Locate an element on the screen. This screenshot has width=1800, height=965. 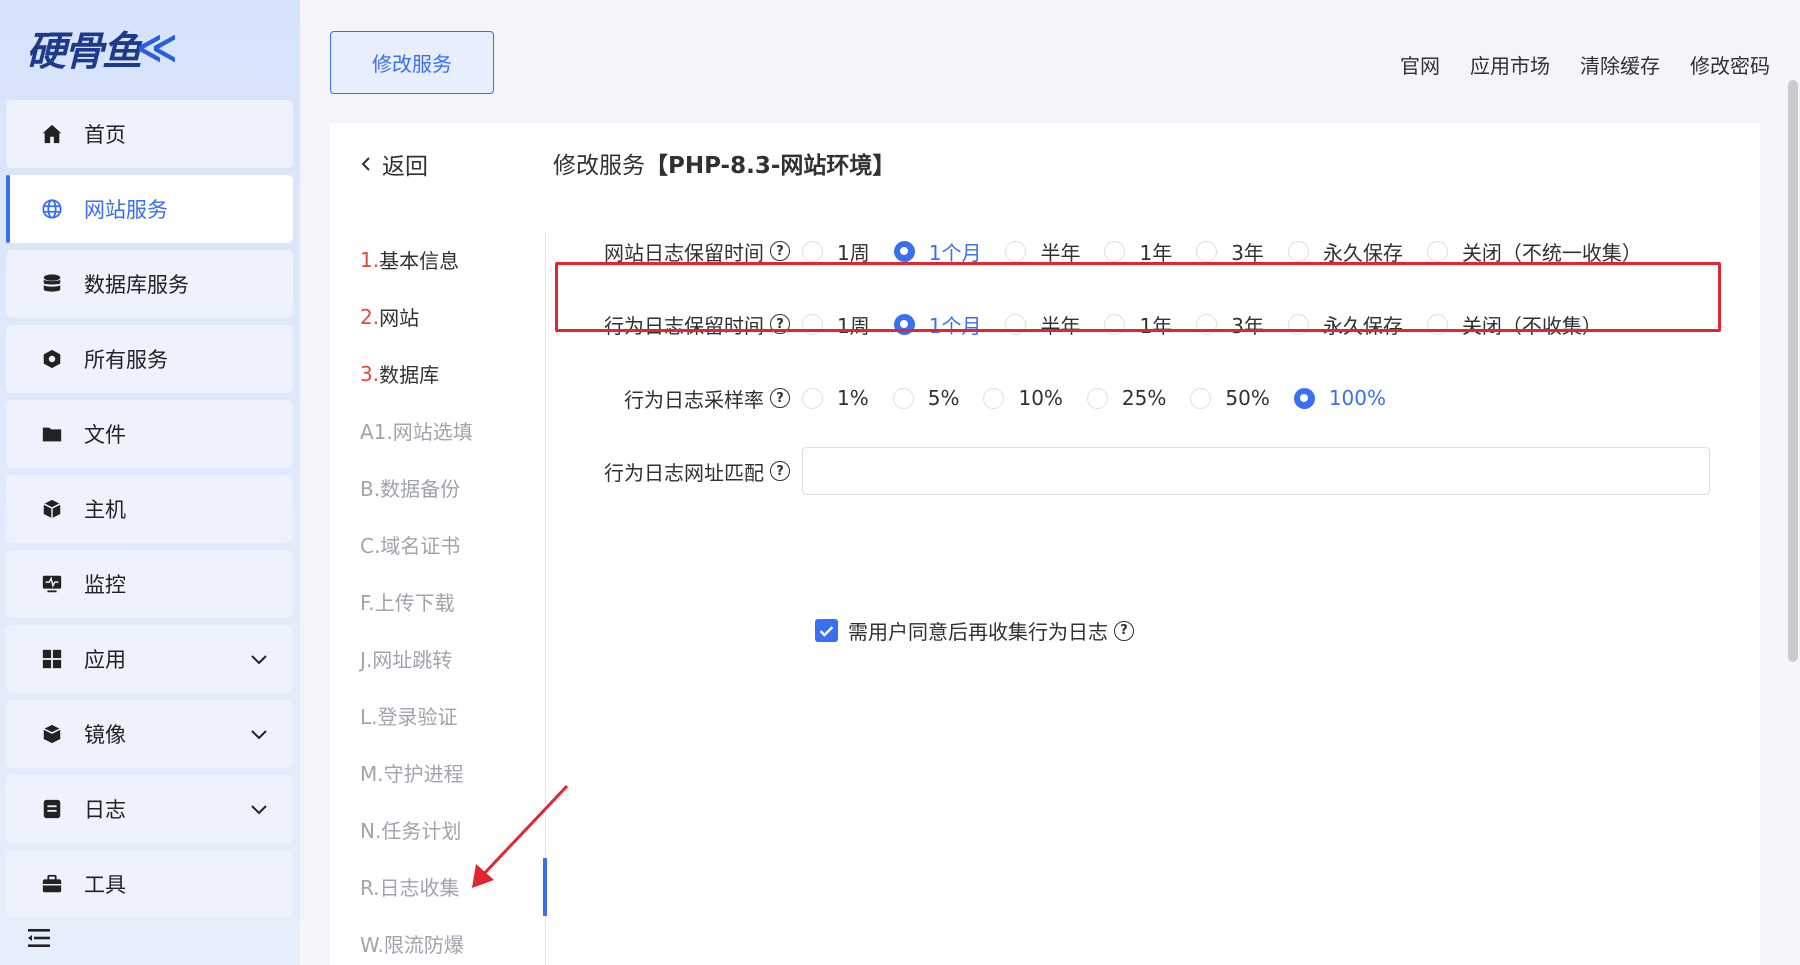
behavior-log-sampling-text: 行为日志采样率 is located at coordinates (694, 399).